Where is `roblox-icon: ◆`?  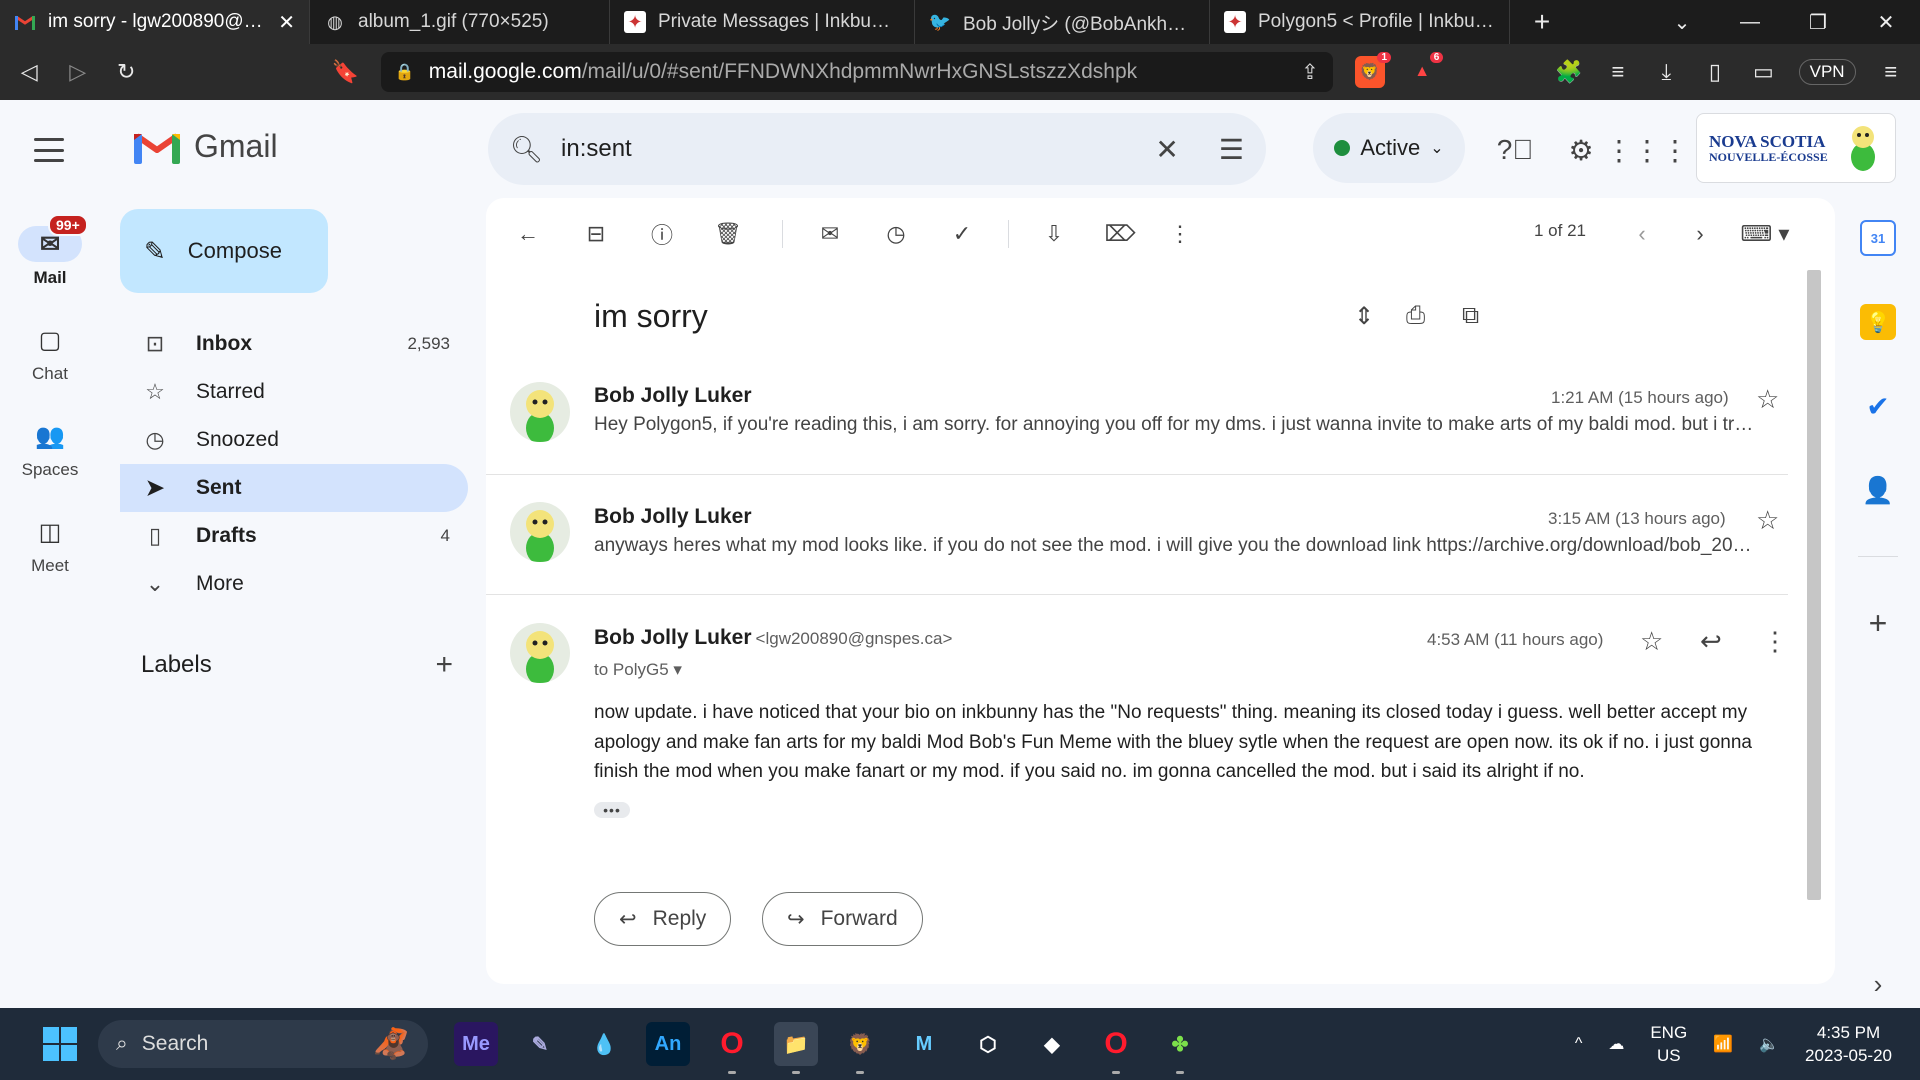
roblox-icon: ◆ is located at coordinates (1052, 1044).